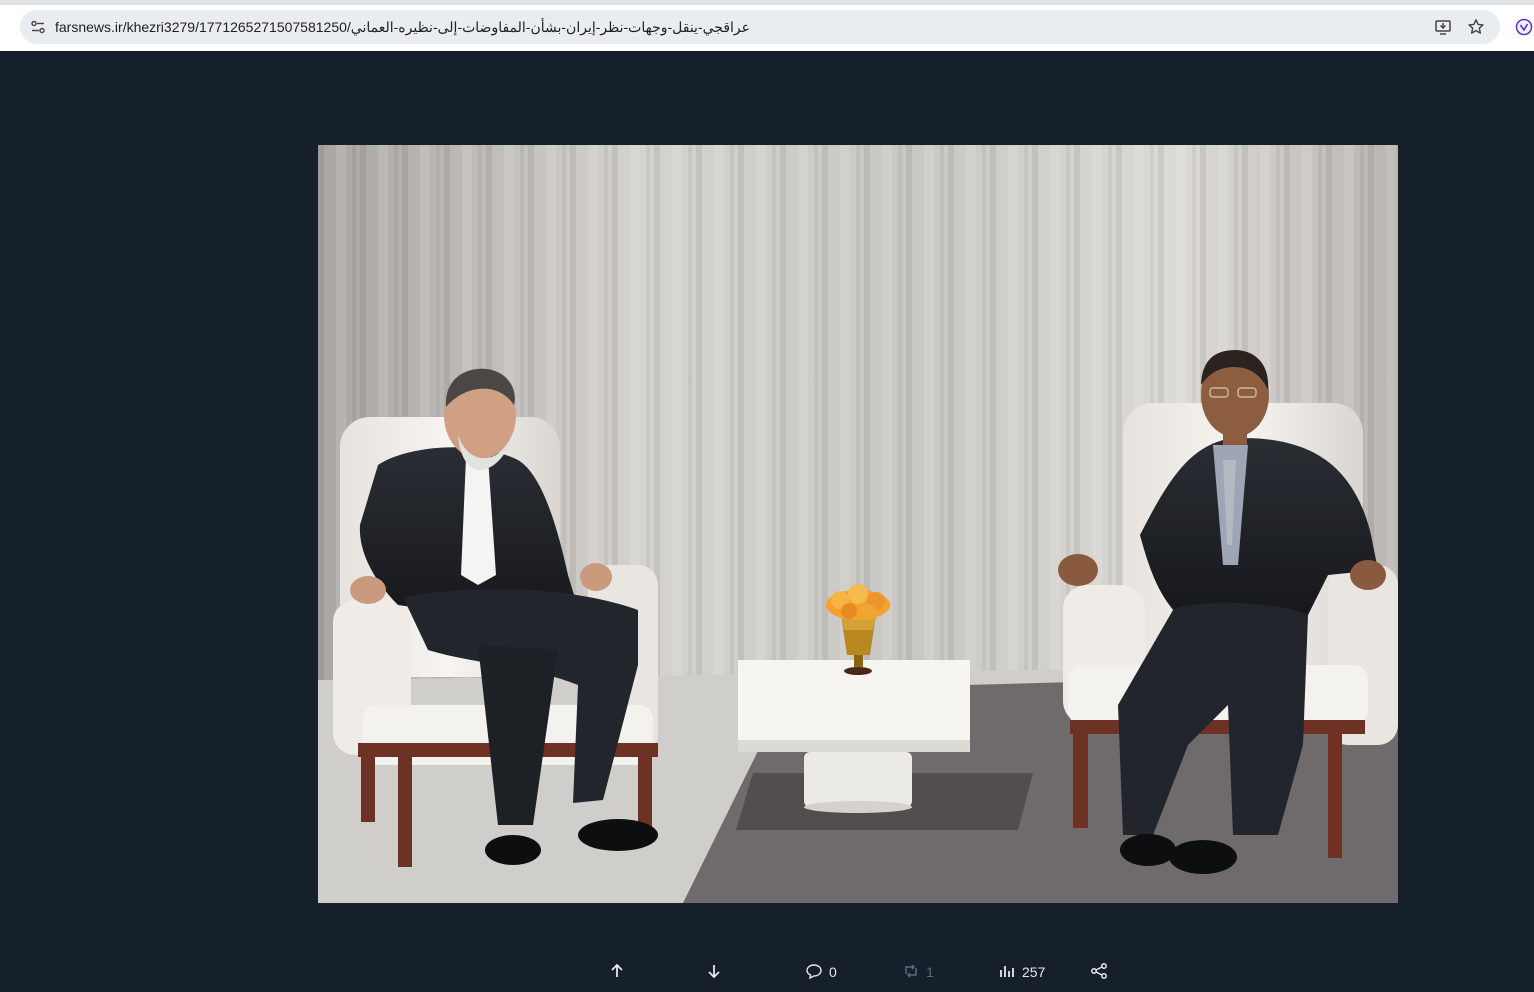 The image size is (1534, 992). I want to click on site-settings-icon, so click(38, 27).